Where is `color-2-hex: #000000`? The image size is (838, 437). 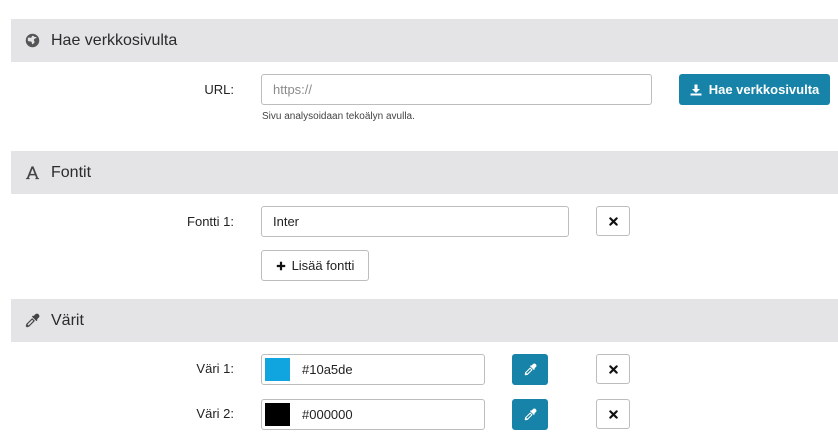 color-2-hex: #000000 is located at coordinates (327, 414).